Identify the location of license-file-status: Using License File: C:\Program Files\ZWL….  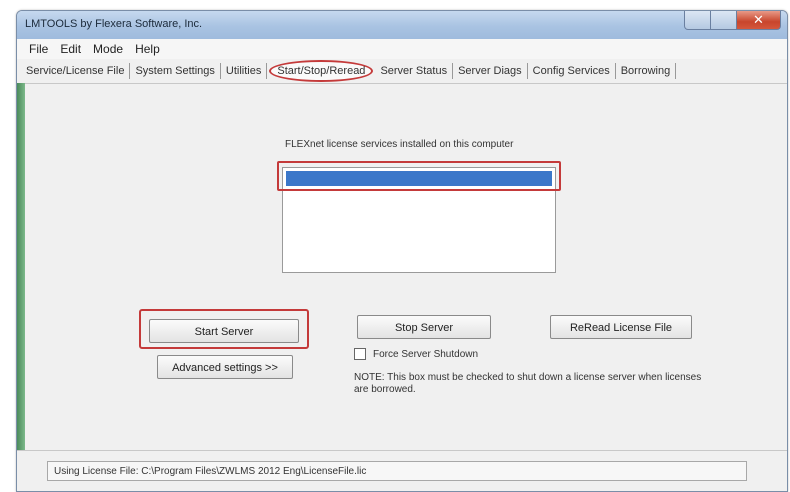
(397, 471).